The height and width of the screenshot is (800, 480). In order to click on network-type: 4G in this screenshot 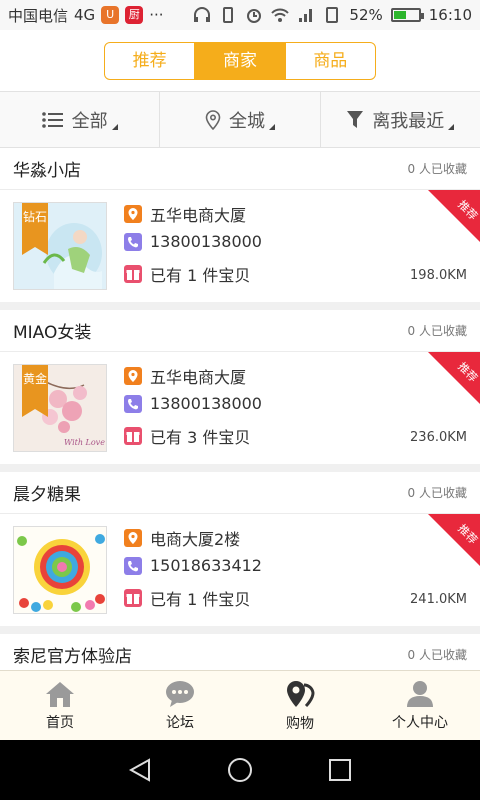, I will do `click(85, 15)`.